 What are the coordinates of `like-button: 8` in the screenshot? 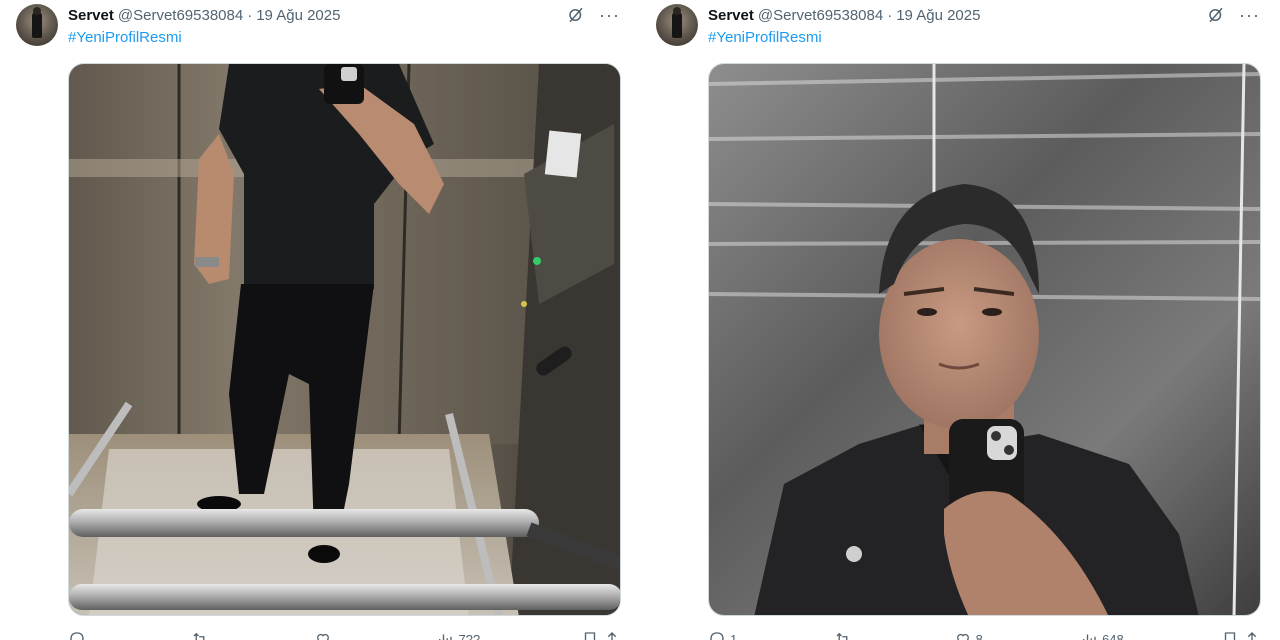 It's located at (968, 635).